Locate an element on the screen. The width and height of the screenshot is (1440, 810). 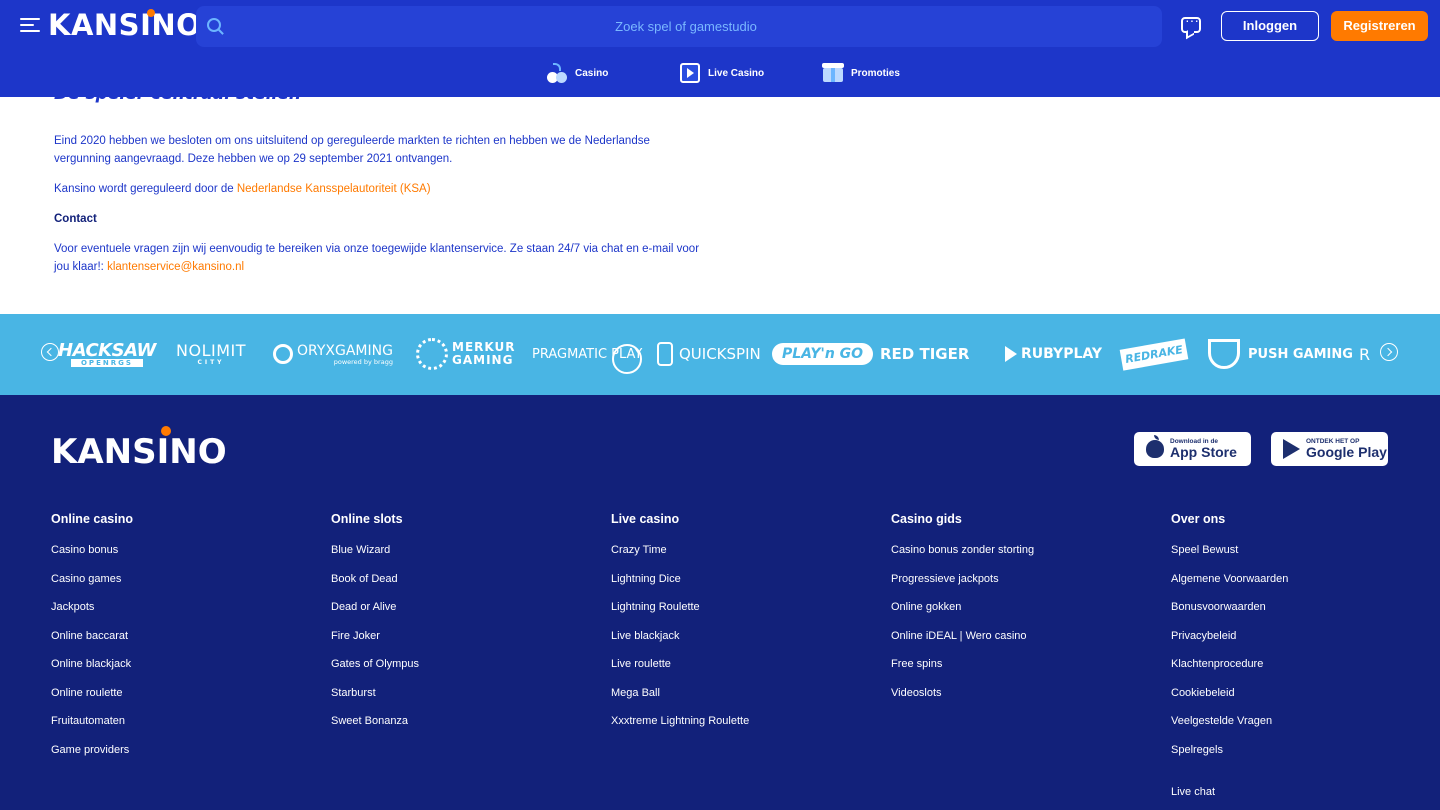
footer-link: Videoslots is located at coordinates (962, 699).